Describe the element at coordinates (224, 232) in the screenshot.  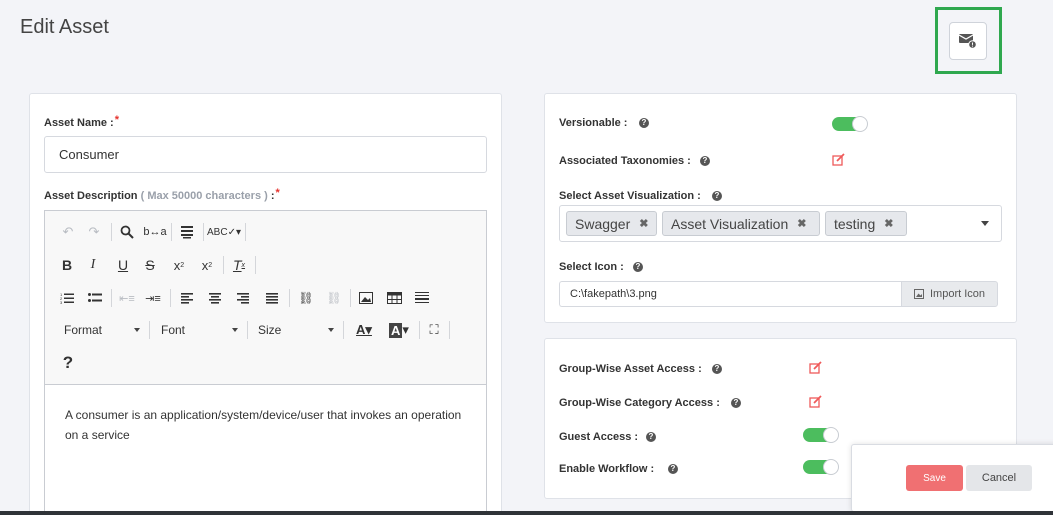
I see `spellcheck-icon: ABC✓▾` at that location.